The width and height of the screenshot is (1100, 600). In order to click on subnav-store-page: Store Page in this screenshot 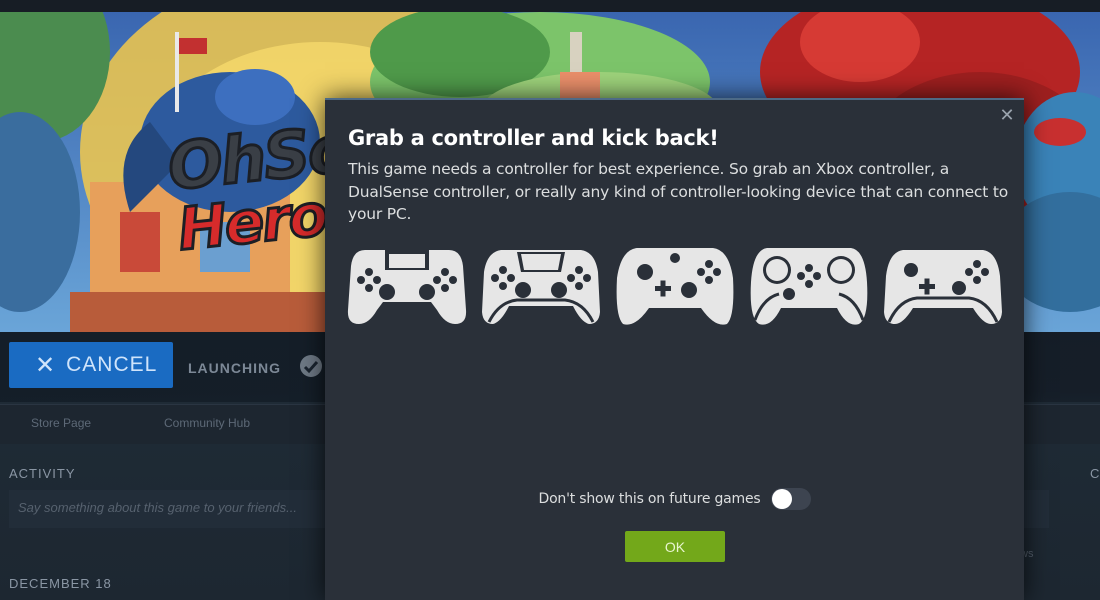, I will do `click(61, 423)`.